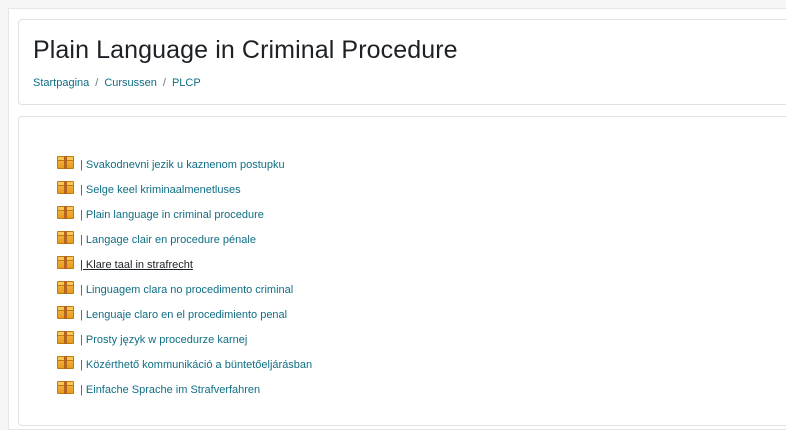 This screenshot has width=786, height=430. I want to click on course-link: | Svakodnevni jezik u kaznenom postupku, so click(182, 165).